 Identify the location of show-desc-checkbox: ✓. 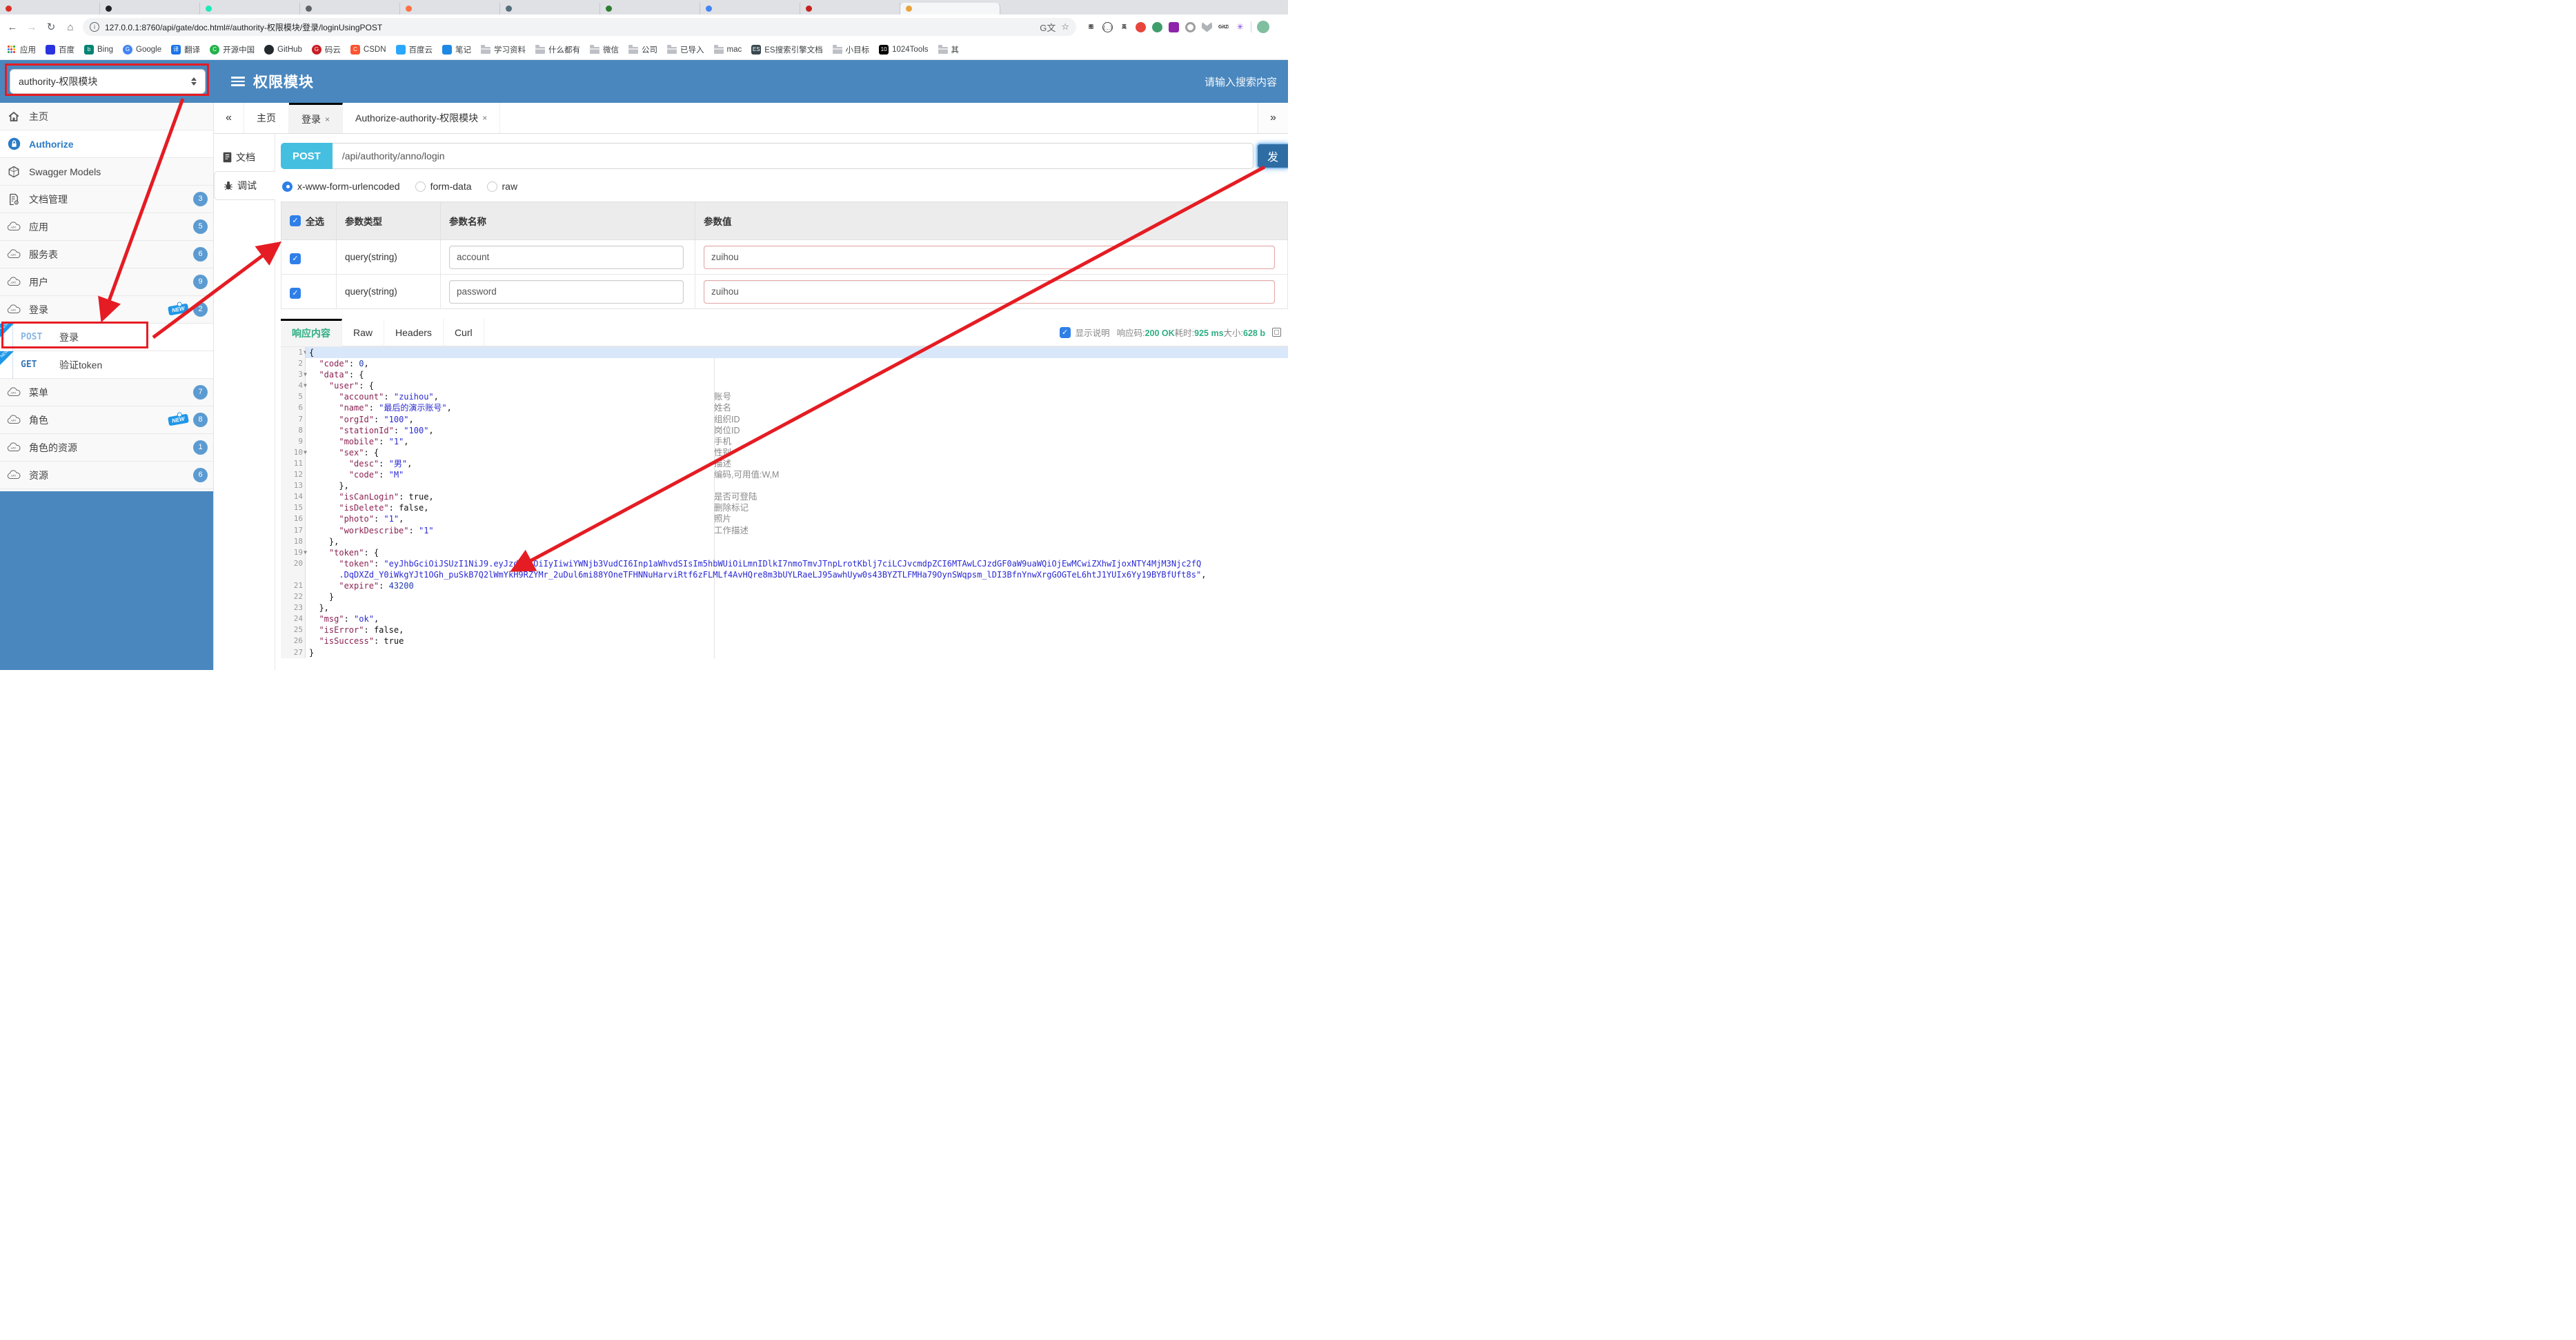
(1065, 332).